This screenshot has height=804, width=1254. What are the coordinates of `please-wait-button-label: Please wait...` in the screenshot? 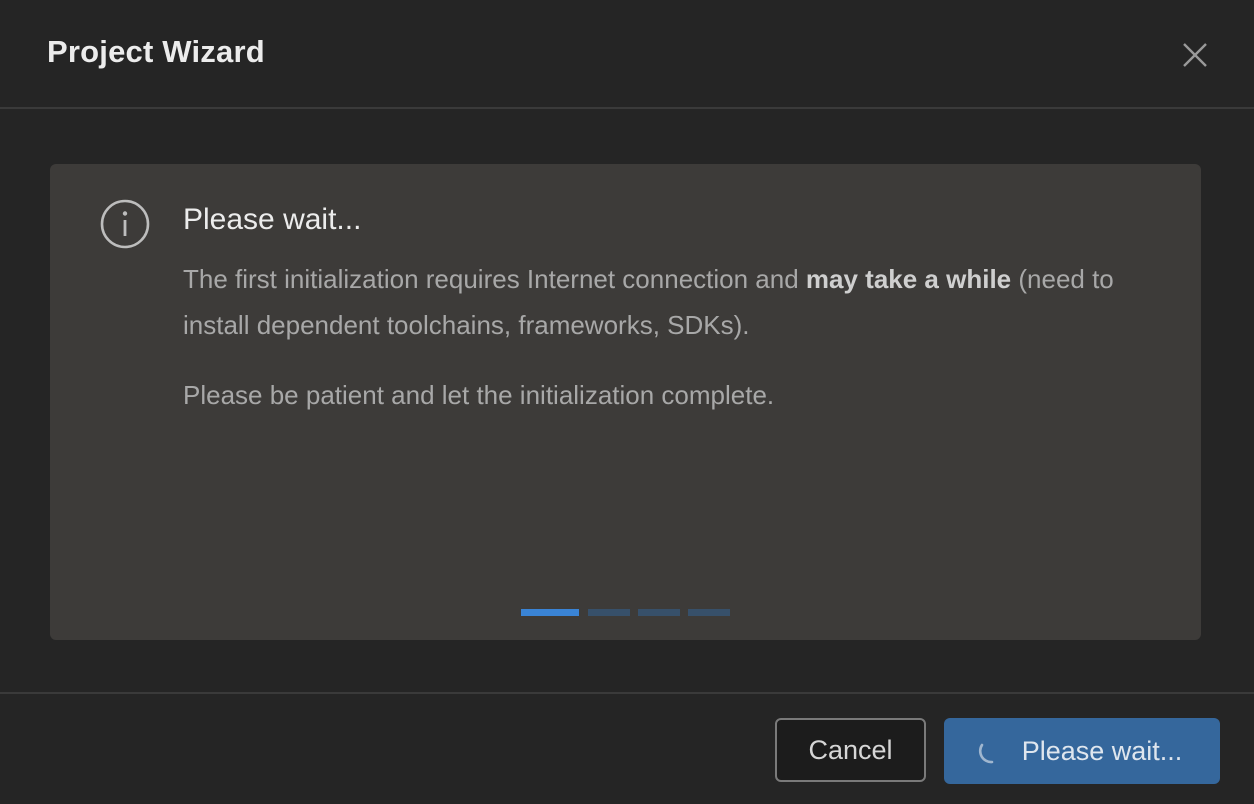 It's located at (1102, 750).